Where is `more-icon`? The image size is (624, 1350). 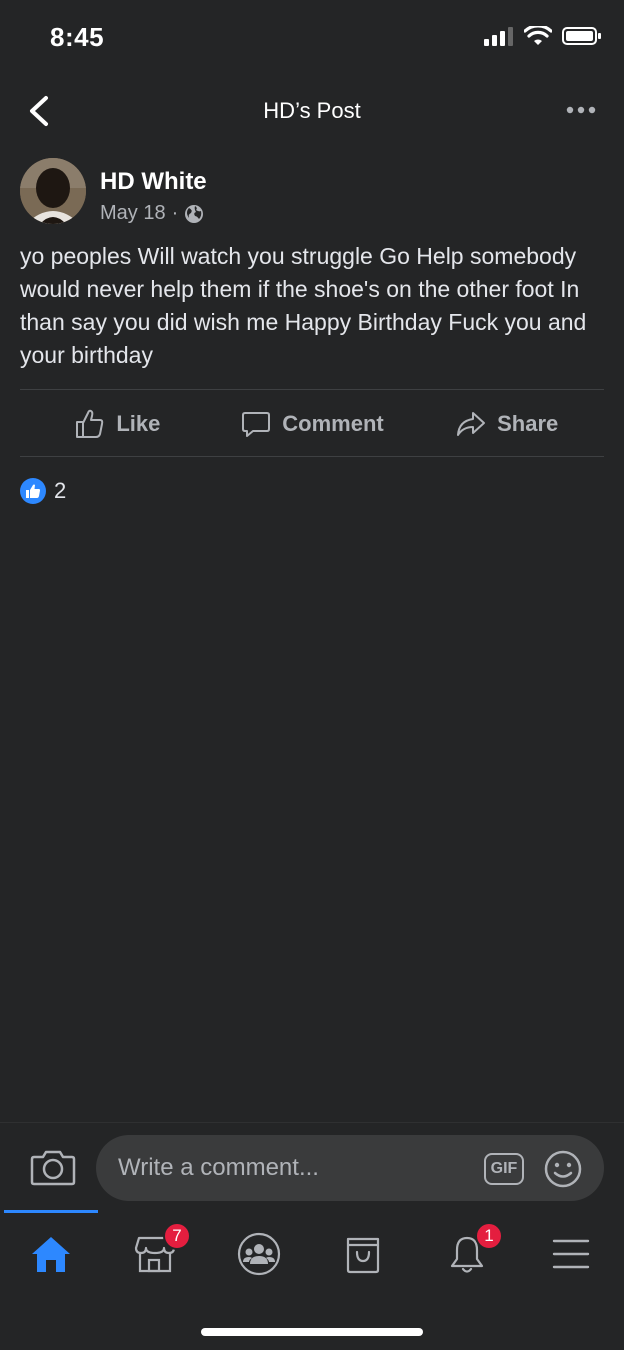
more-icon is located at coordinates (581, 110).